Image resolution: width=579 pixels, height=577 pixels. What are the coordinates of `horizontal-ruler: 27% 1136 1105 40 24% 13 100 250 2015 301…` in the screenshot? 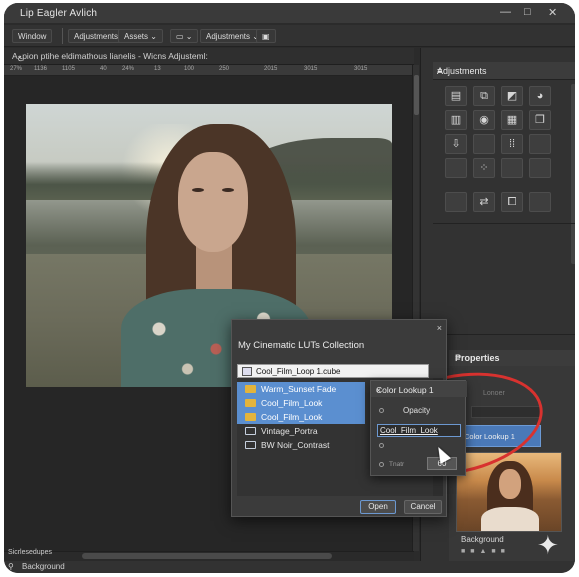 It's located at (209, 70).